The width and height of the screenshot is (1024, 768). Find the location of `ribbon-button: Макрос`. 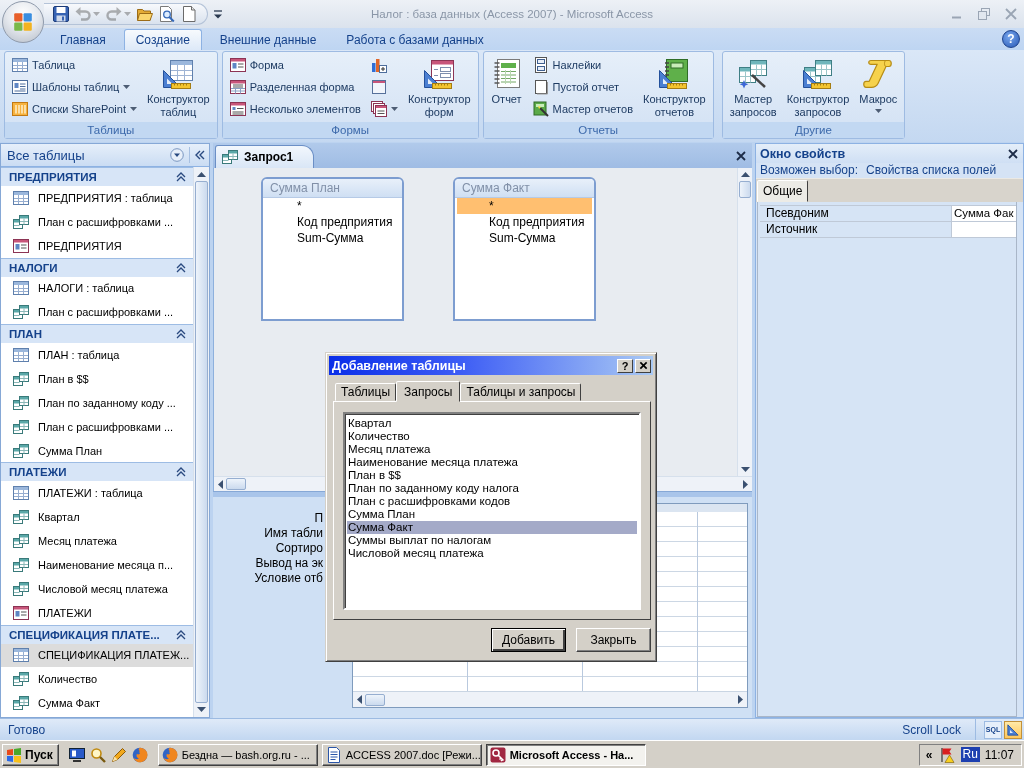

ribbon-button: Макрос is located at coordinates (878, 83).